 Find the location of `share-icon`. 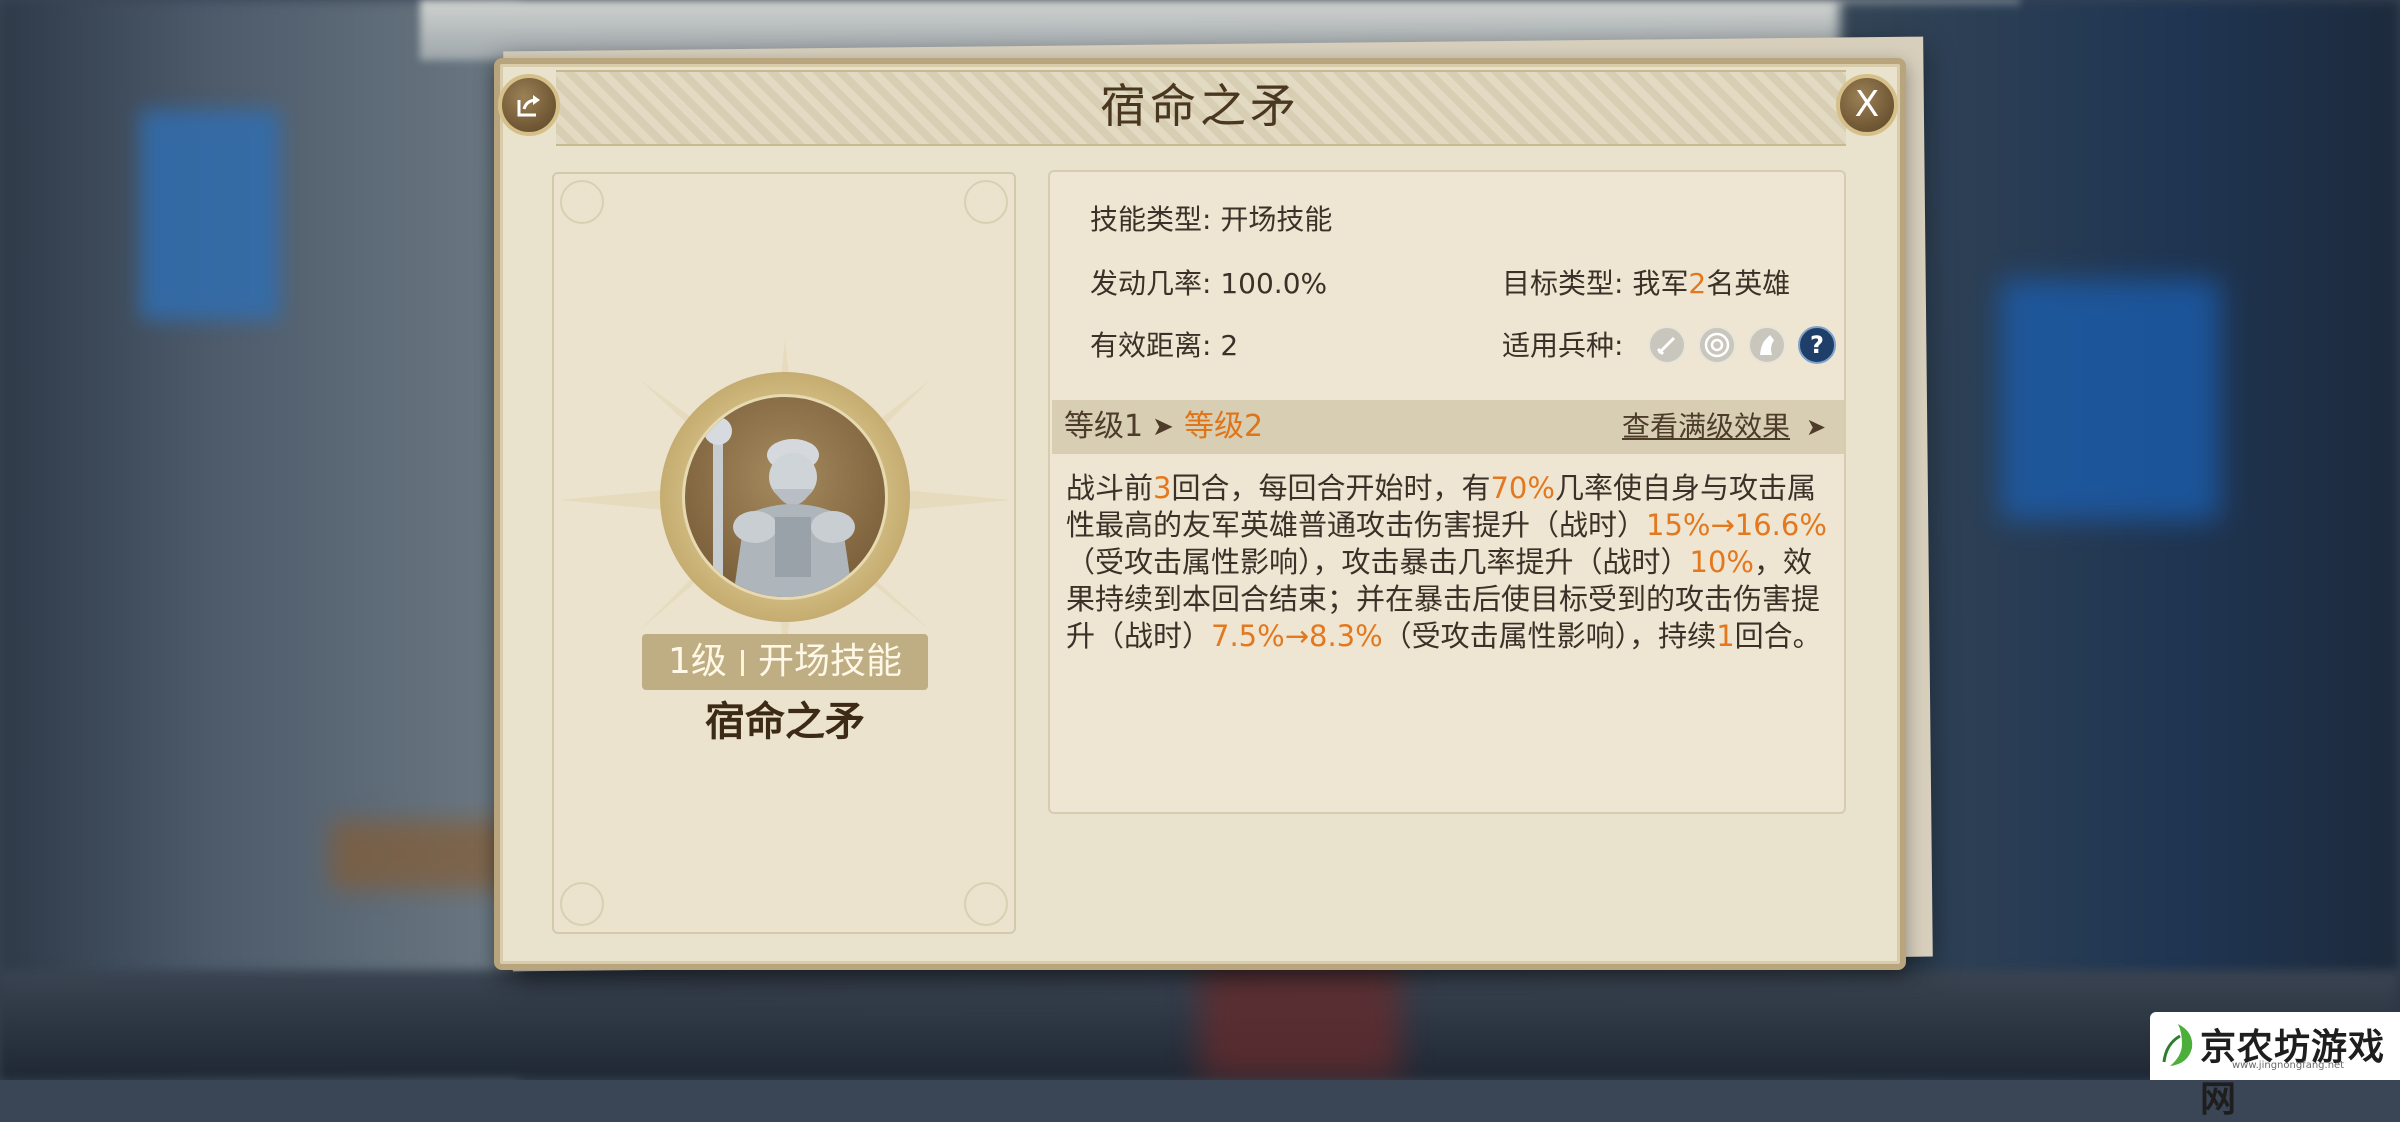

share-icon is located at coordinates (528, 106).